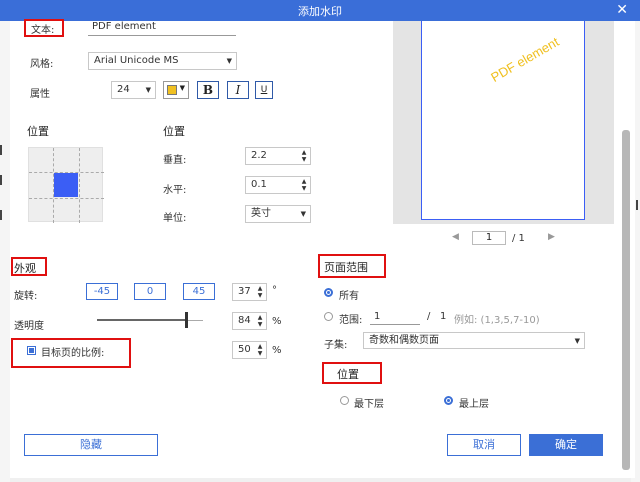 The height and width of the screenshot is (482, 640). I want to click on subset-label: 子集:, so click(336, 345).